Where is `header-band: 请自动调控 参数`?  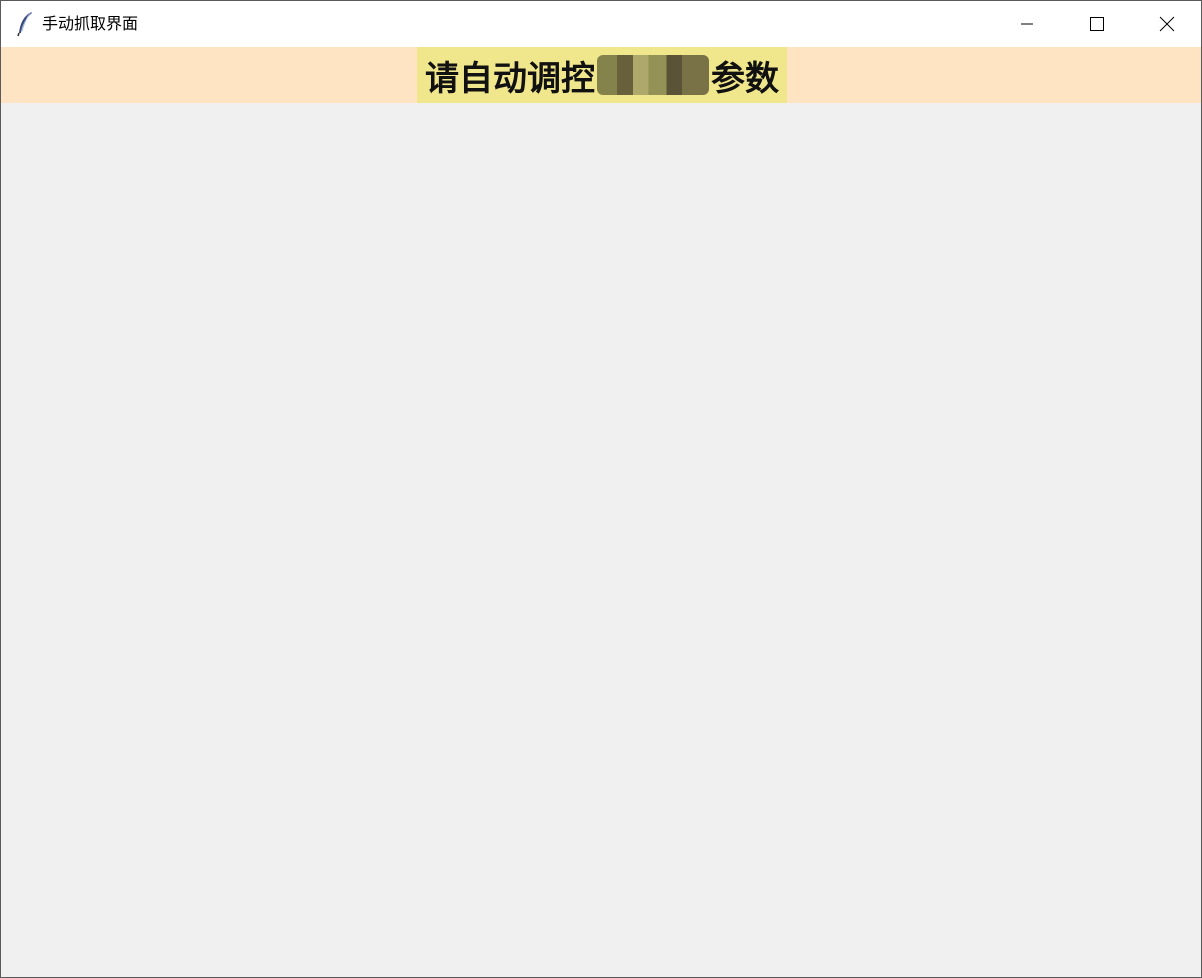 header-band: 请自动调控 参数 is located at coordinates (601, 75).